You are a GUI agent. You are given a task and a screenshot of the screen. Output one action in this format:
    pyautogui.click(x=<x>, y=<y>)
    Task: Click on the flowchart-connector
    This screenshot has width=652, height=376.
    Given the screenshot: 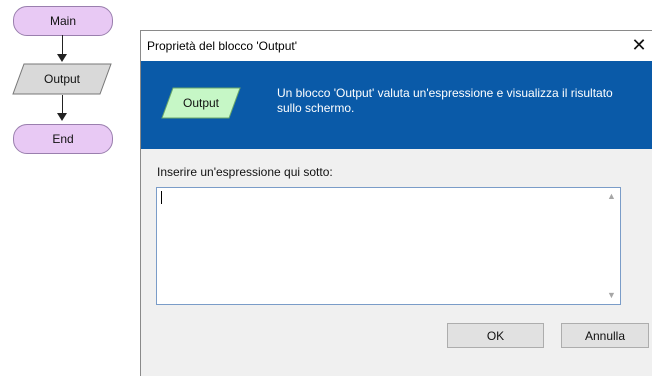 What is the action you would take?
    pyautogui.click(x=62, y=105)
    